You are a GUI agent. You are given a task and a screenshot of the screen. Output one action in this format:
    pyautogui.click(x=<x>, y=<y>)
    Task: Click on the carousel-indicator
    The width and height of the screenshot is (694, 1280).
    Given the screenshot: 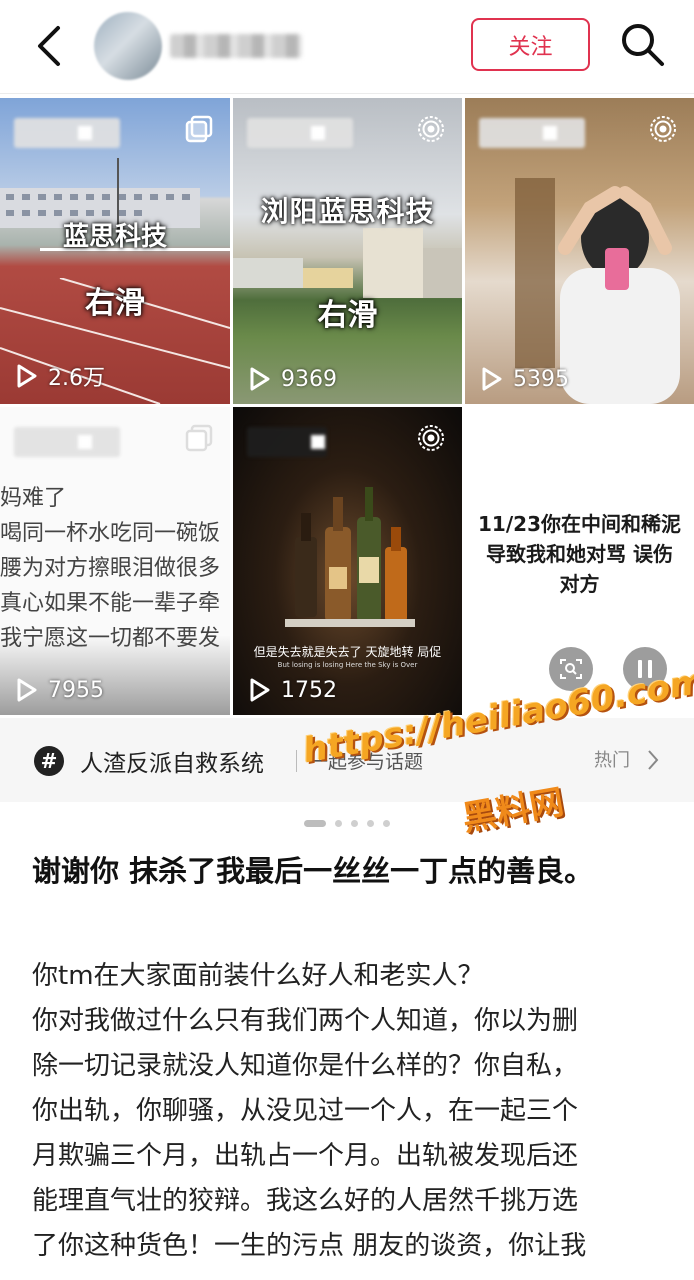 What is the action you would take?
    pyautogui.click(x=351, y=823)
    